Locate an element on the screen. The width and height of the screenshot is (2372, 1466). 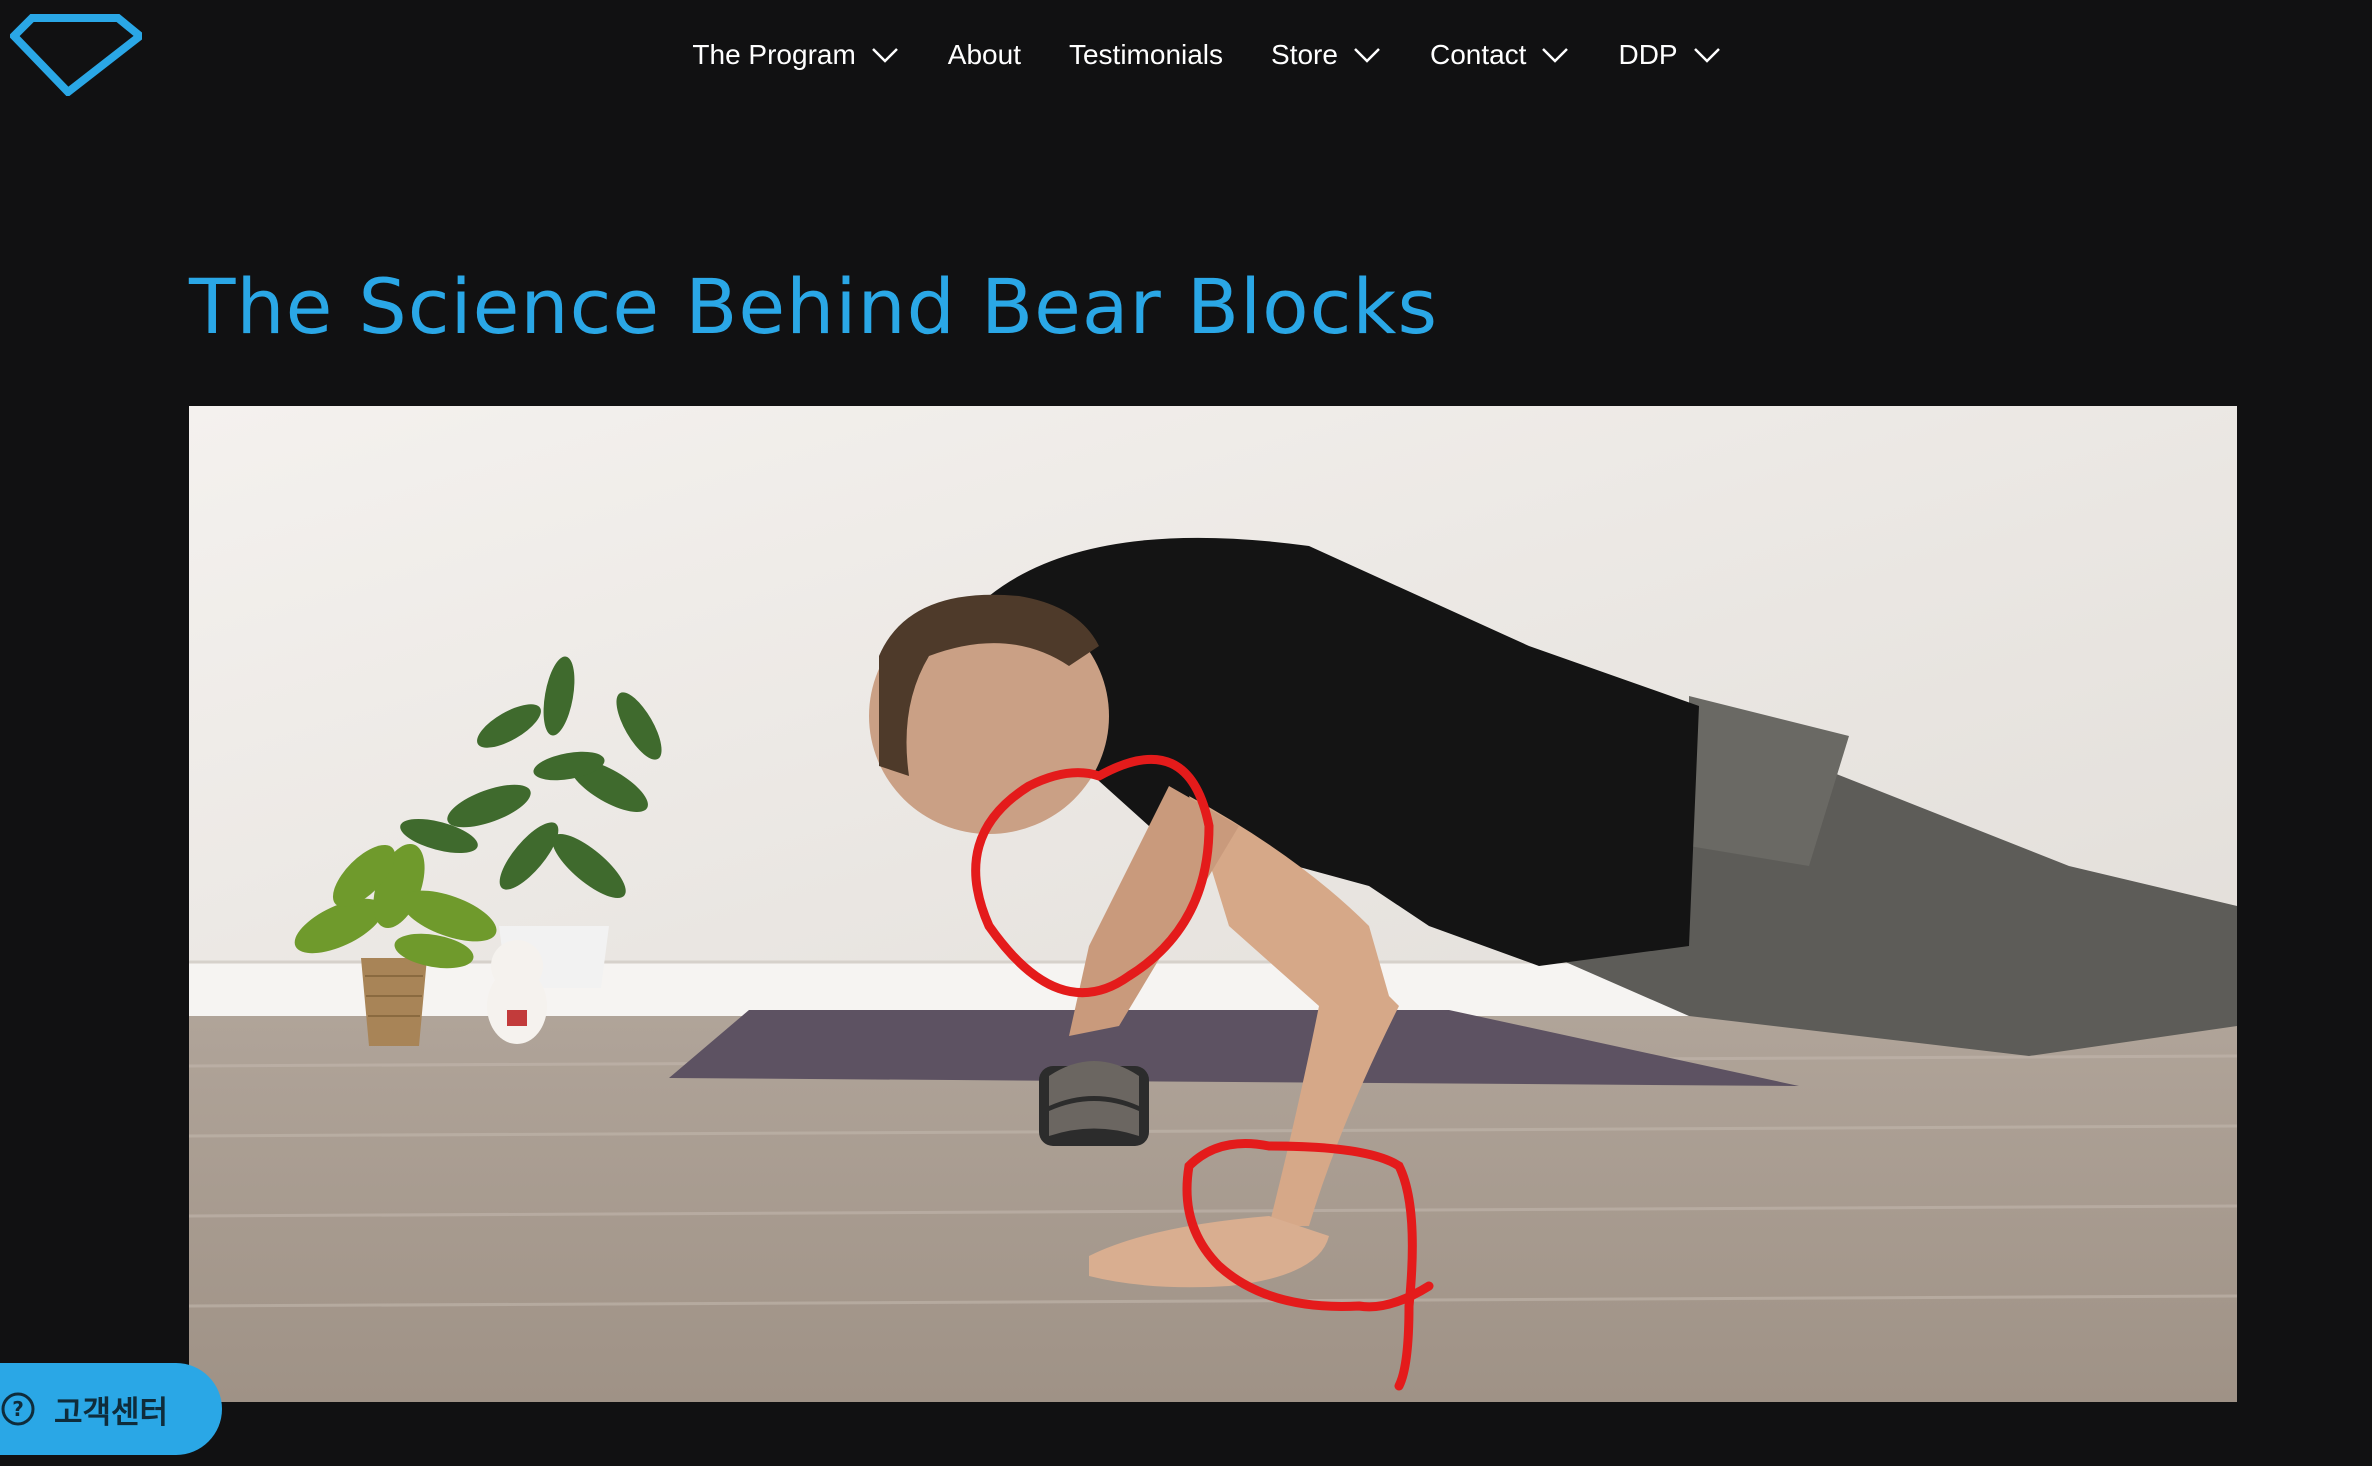
nav-item-label: The Program is located at coordinates (774, 54).